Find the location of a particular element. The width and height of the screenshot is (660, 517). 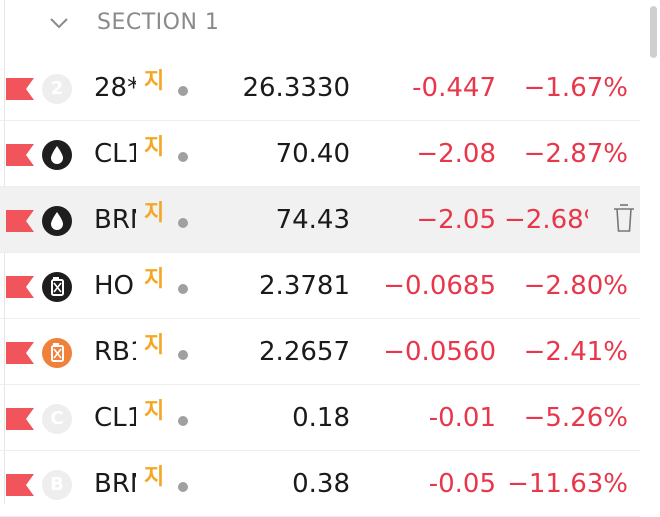

symbol-logo: B is located at coordinates (57, 485).